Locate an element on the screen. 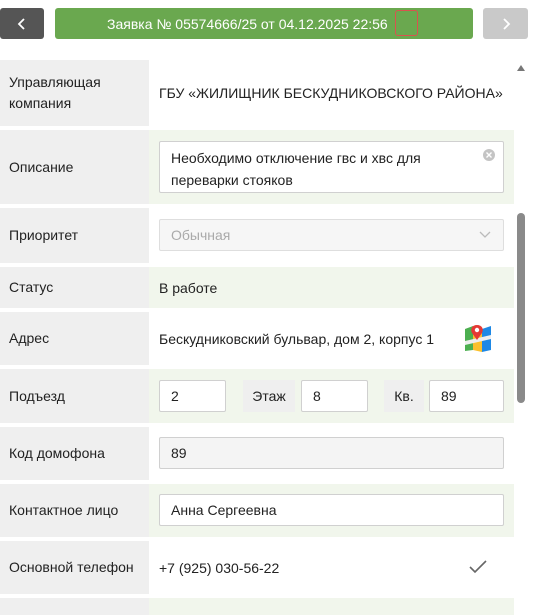 This screenshot has width=539, height=615. phone-value: +7 (925) 030-56-22 is located at coordinates (219, 567).